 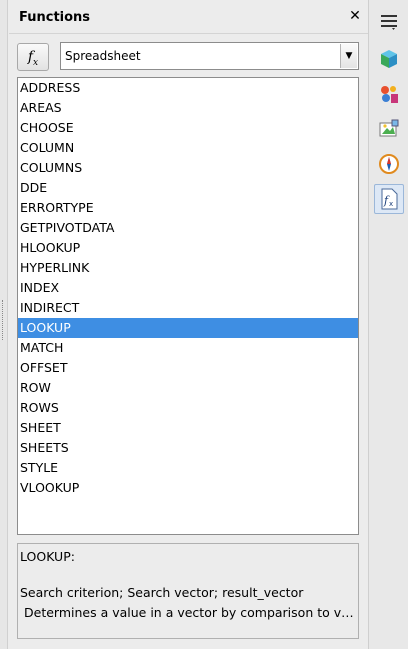 I want to click on function-list-item: SHEET, so click(x=188, y=428).